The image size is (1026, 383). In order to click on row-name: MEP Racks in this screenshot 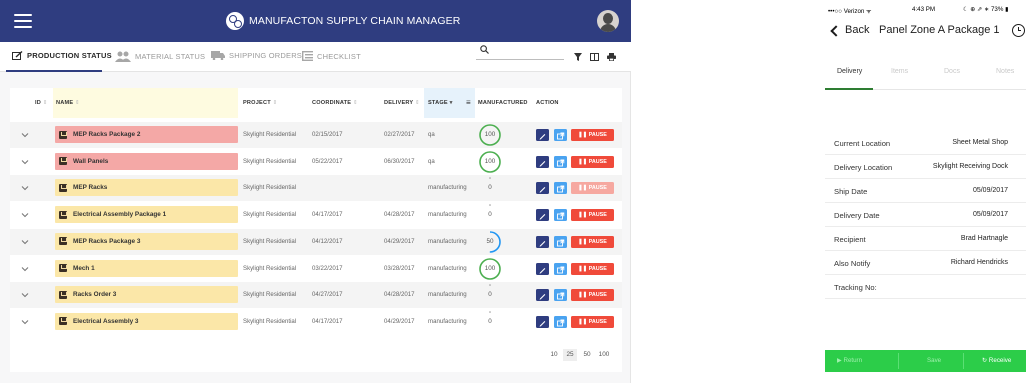, I will do `click(146, 188)`.